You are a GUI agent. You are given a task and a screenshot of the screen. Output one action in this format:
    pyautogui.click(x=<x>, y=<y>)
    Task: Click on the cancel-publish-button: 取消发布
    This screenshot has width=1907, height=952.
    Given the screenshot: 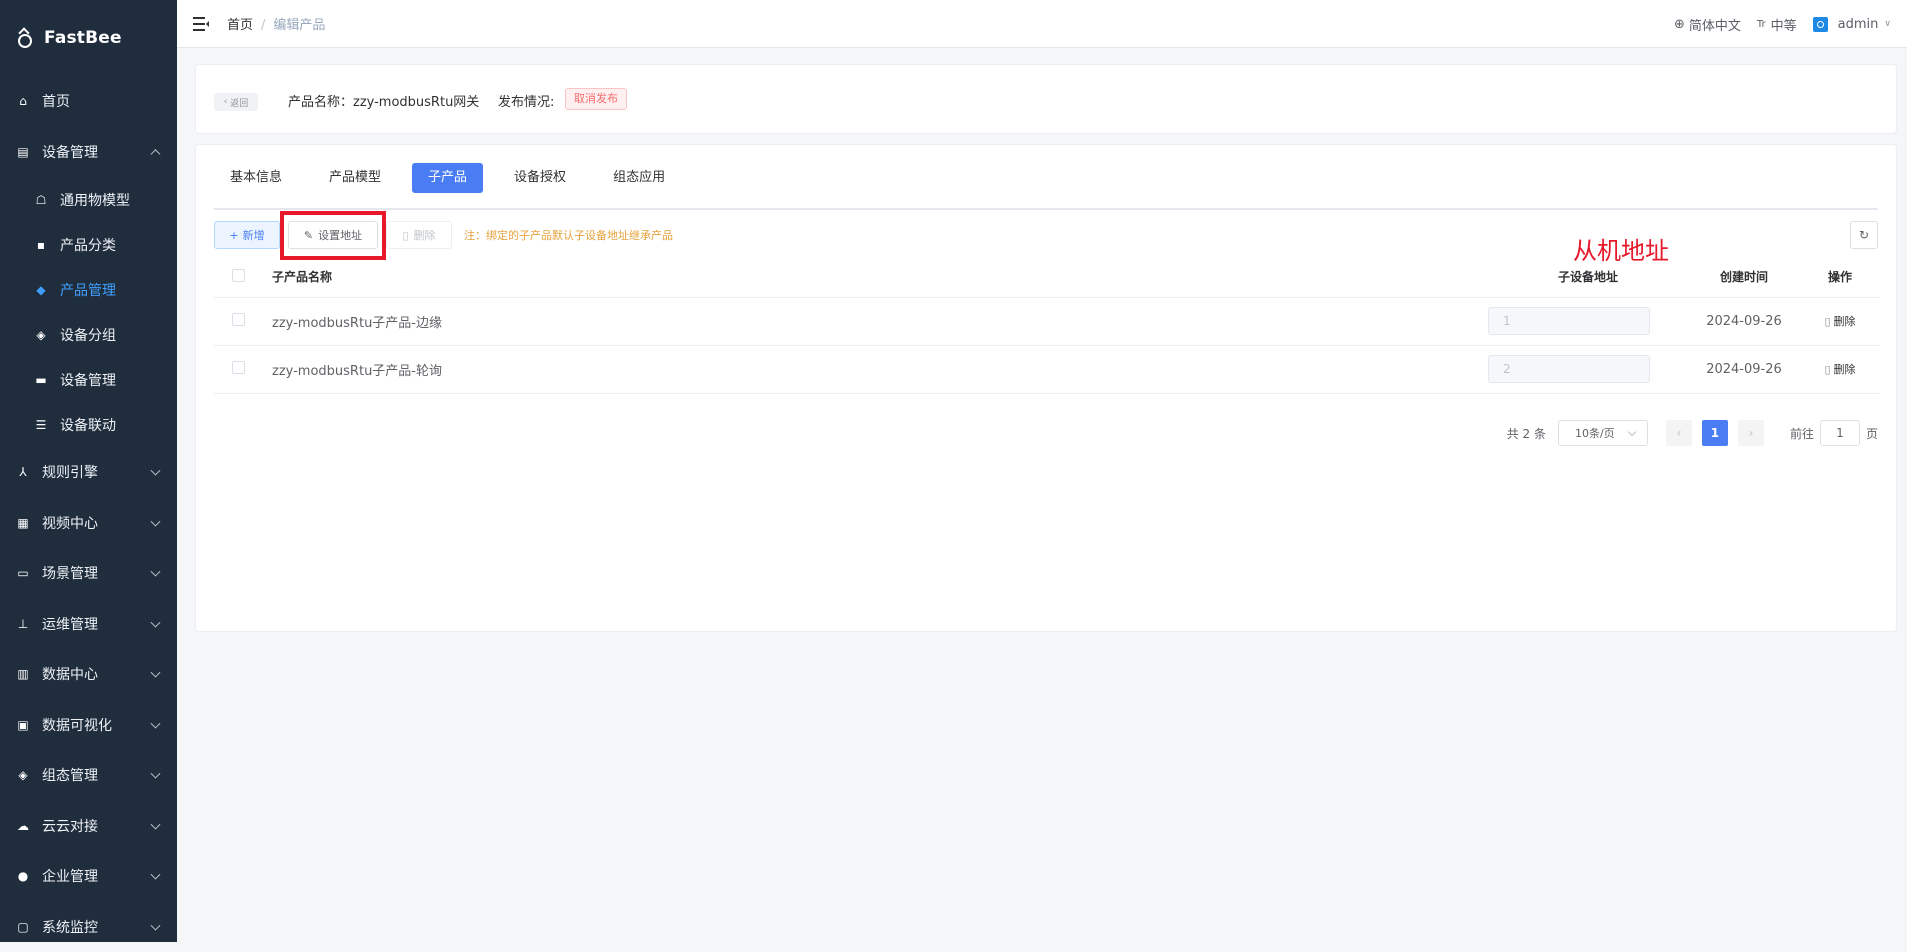 What is the action you would take?
    pyautogui.click(x=596, y=99)
    